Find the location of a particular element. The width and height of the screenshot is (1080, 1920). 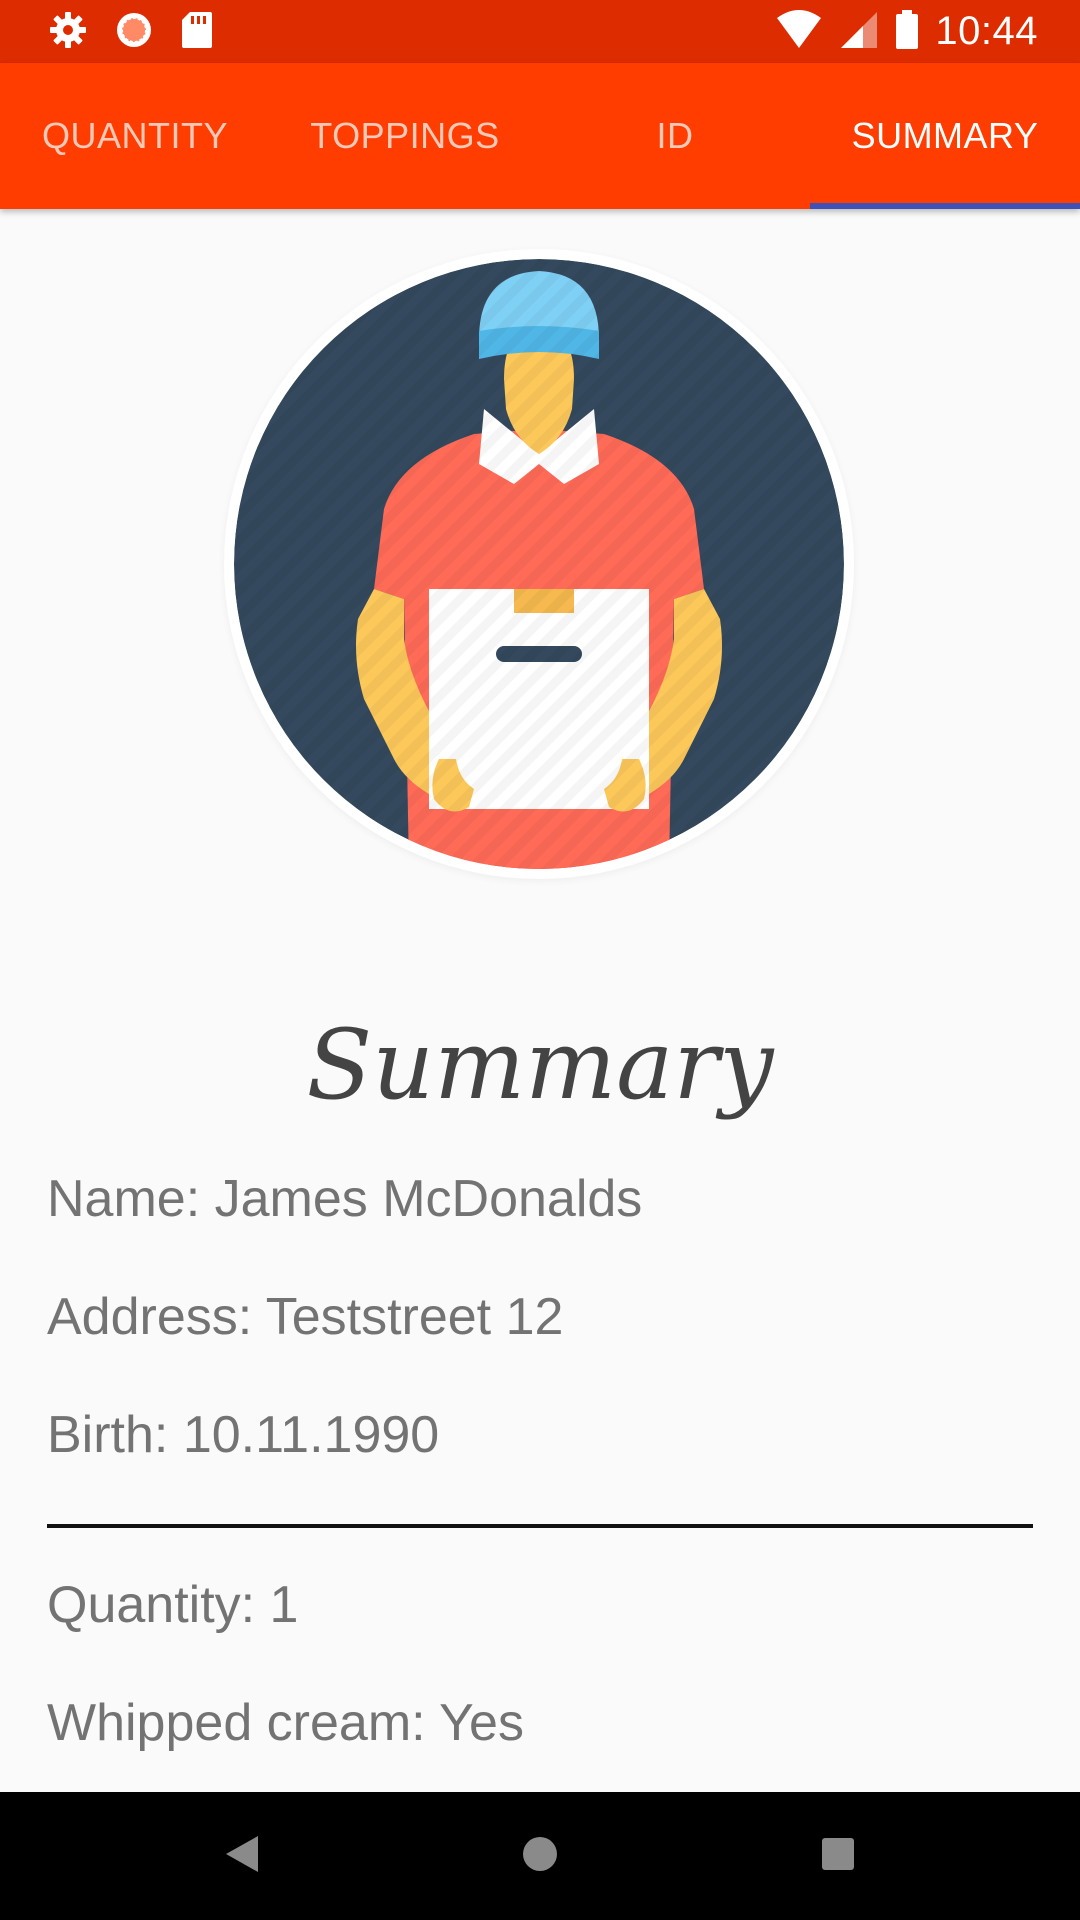

recents-button is located at coordinates (838, 1856).